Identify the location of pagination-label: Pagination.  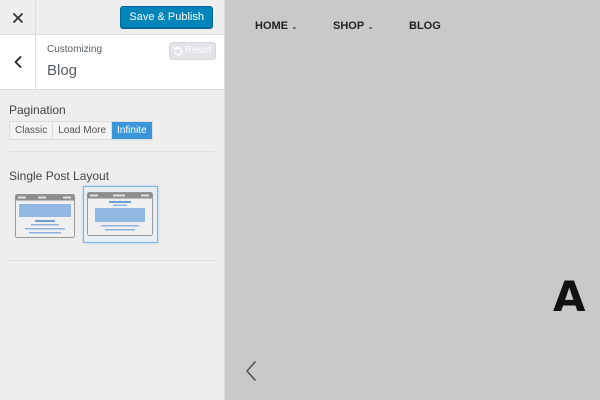
(37, 110).